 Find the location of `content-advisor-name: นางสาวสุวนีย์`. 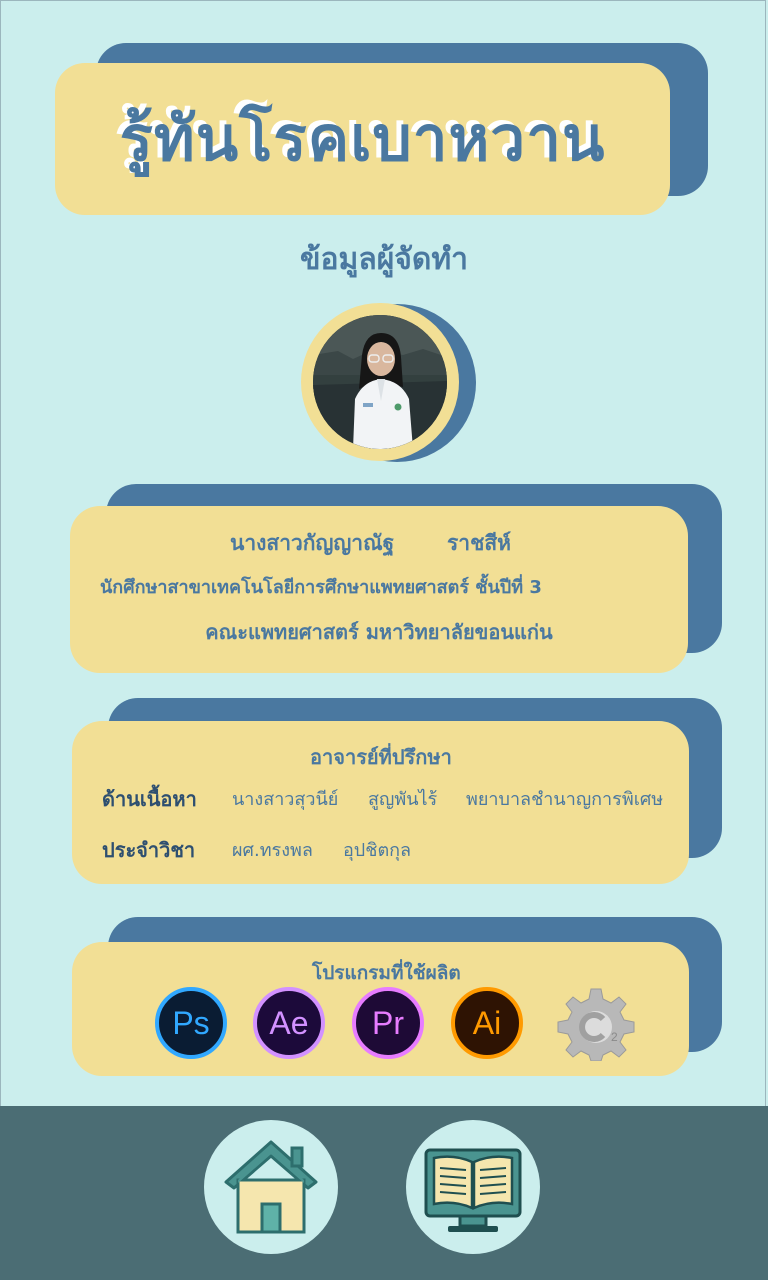

content-advisor-name: นางสาวสุวนีย์ is located at coordinates (285, 799).